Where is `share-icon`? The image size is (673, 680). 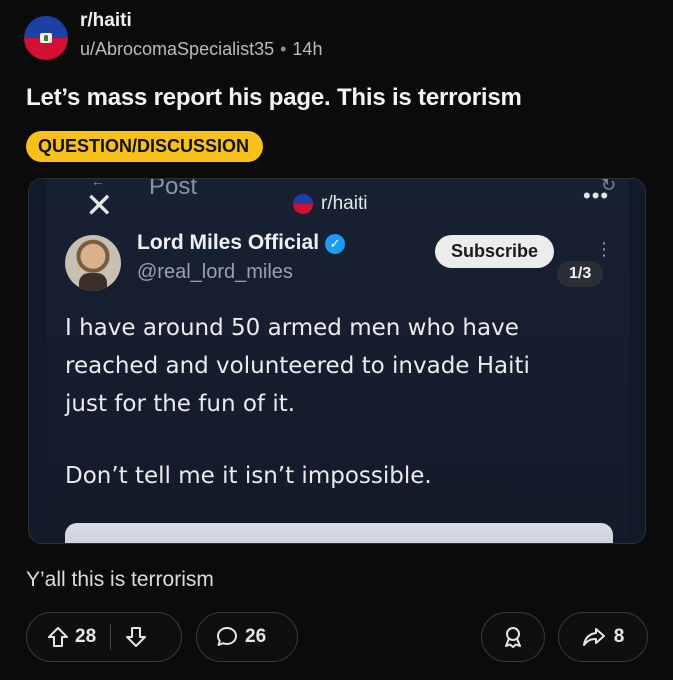 share-icon is located at coordinates (594, 637).